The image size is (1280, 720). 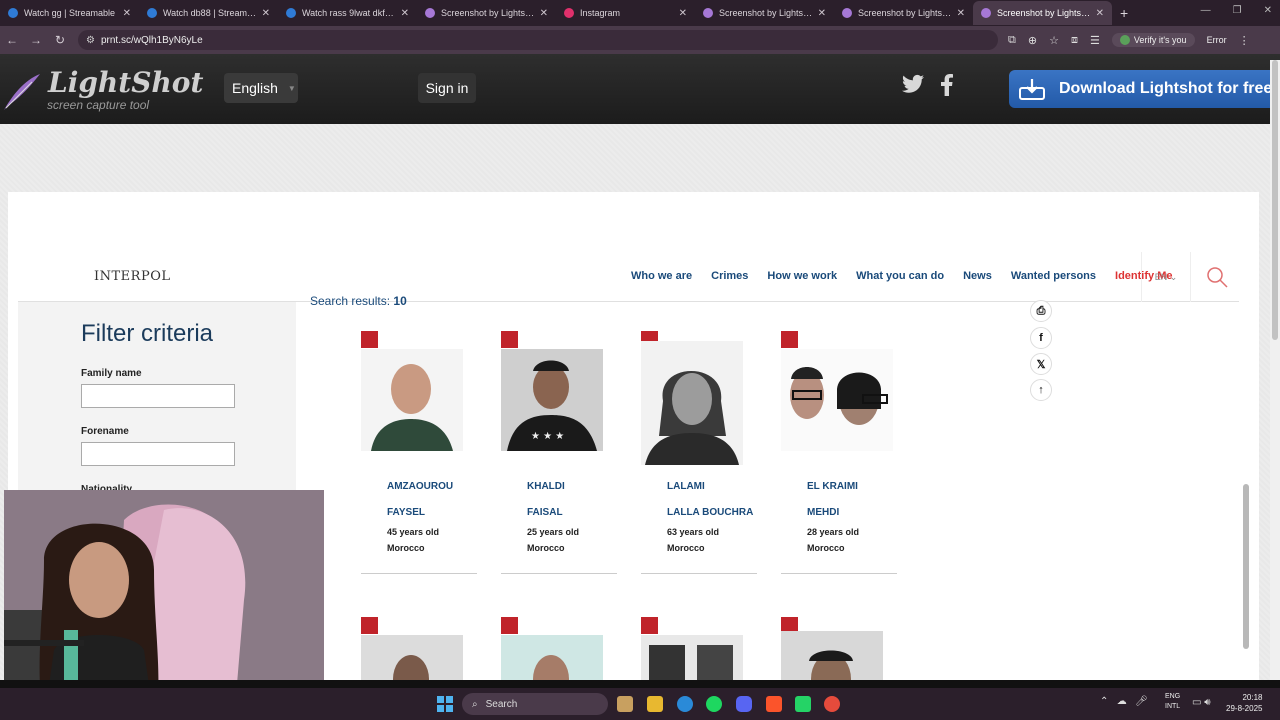 I want to click on language-selector: English ▼, so click(x=261, y=88).